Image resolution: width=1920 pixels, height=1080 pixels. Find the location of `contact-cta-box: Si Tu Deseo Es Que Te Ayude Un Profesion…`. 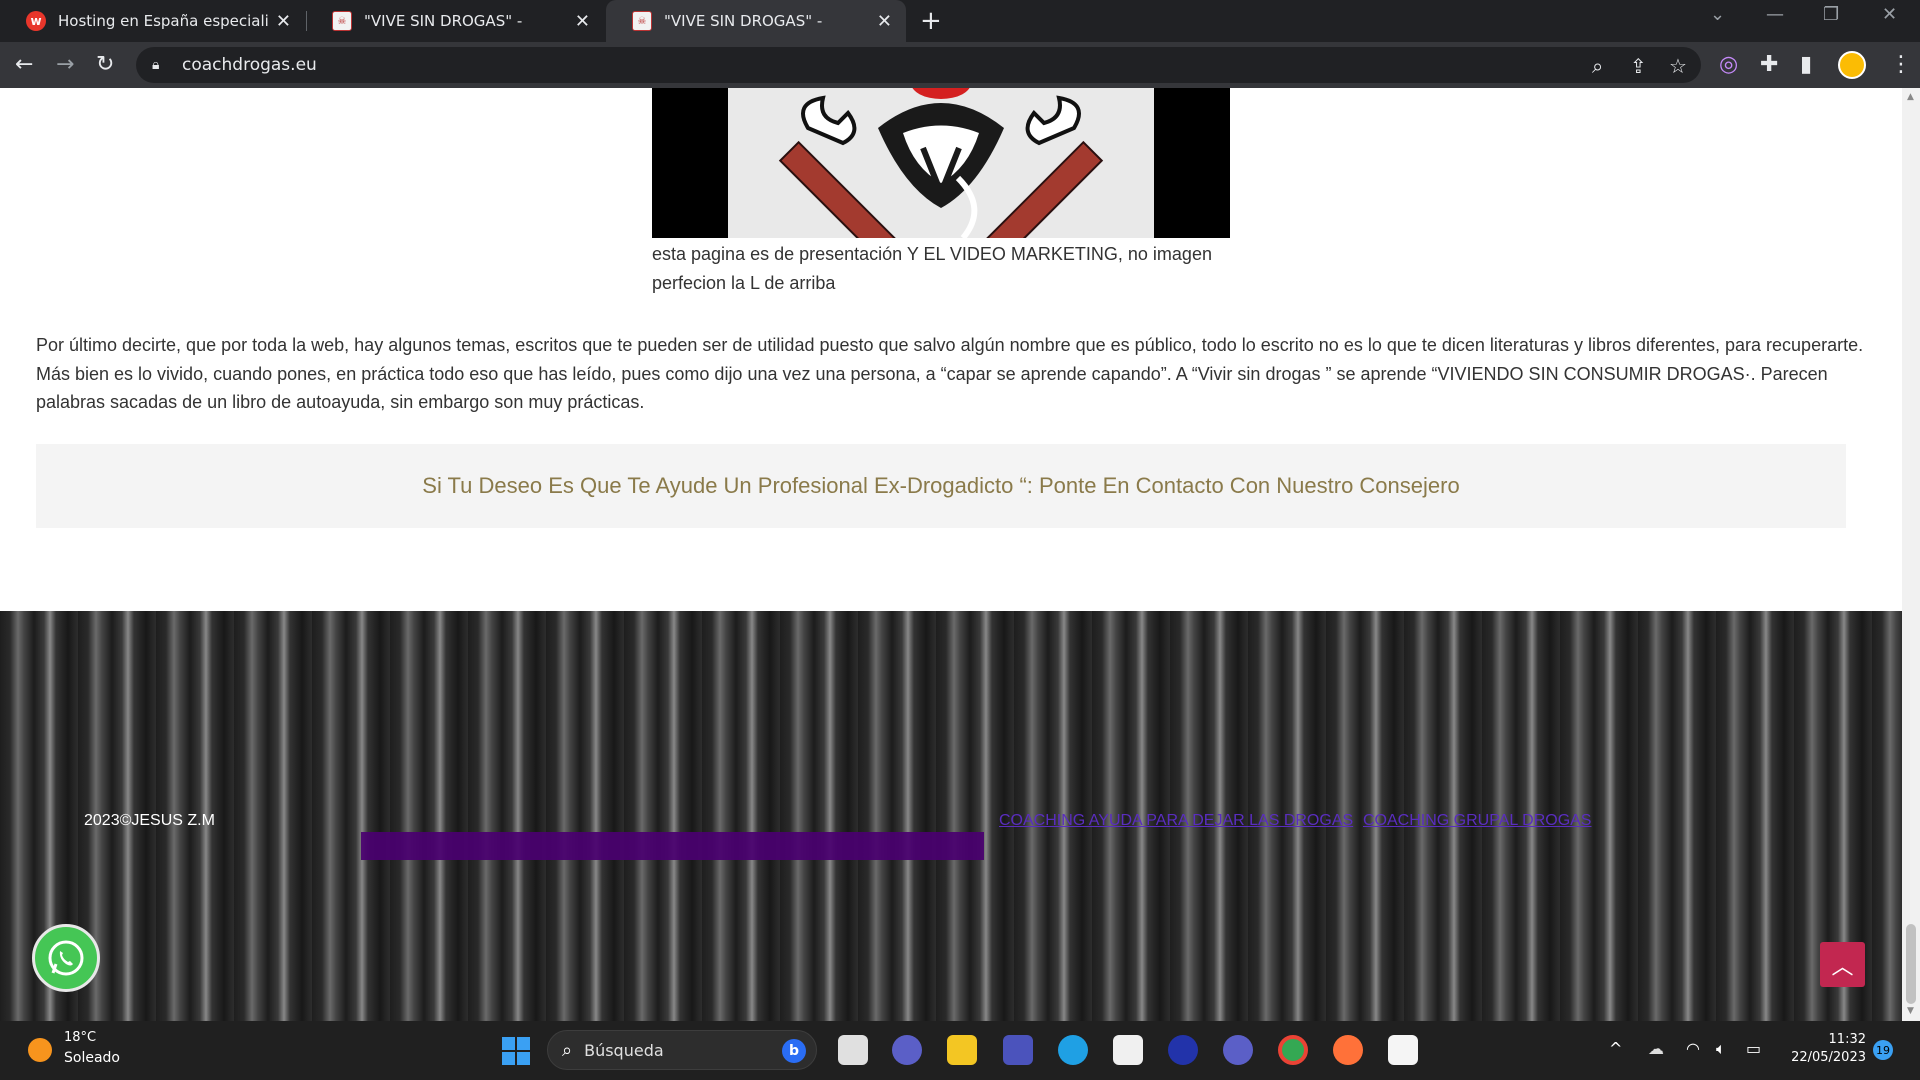

contact-cta-box: Si Tu Deseo Es Que Te Ayude Un Profesion… is located at coordinates (941, 486).